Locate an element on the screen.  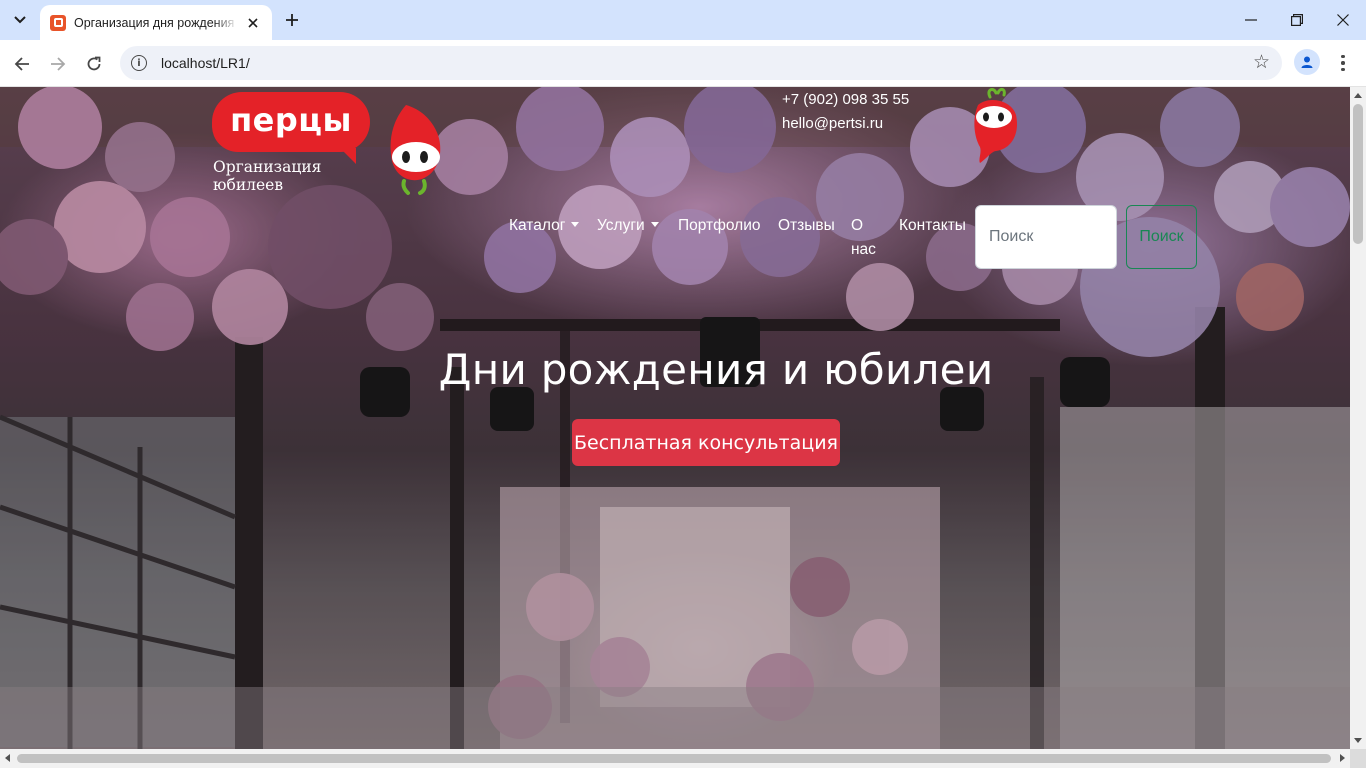
back-arrow-icon is located at coordinates (22, 64).